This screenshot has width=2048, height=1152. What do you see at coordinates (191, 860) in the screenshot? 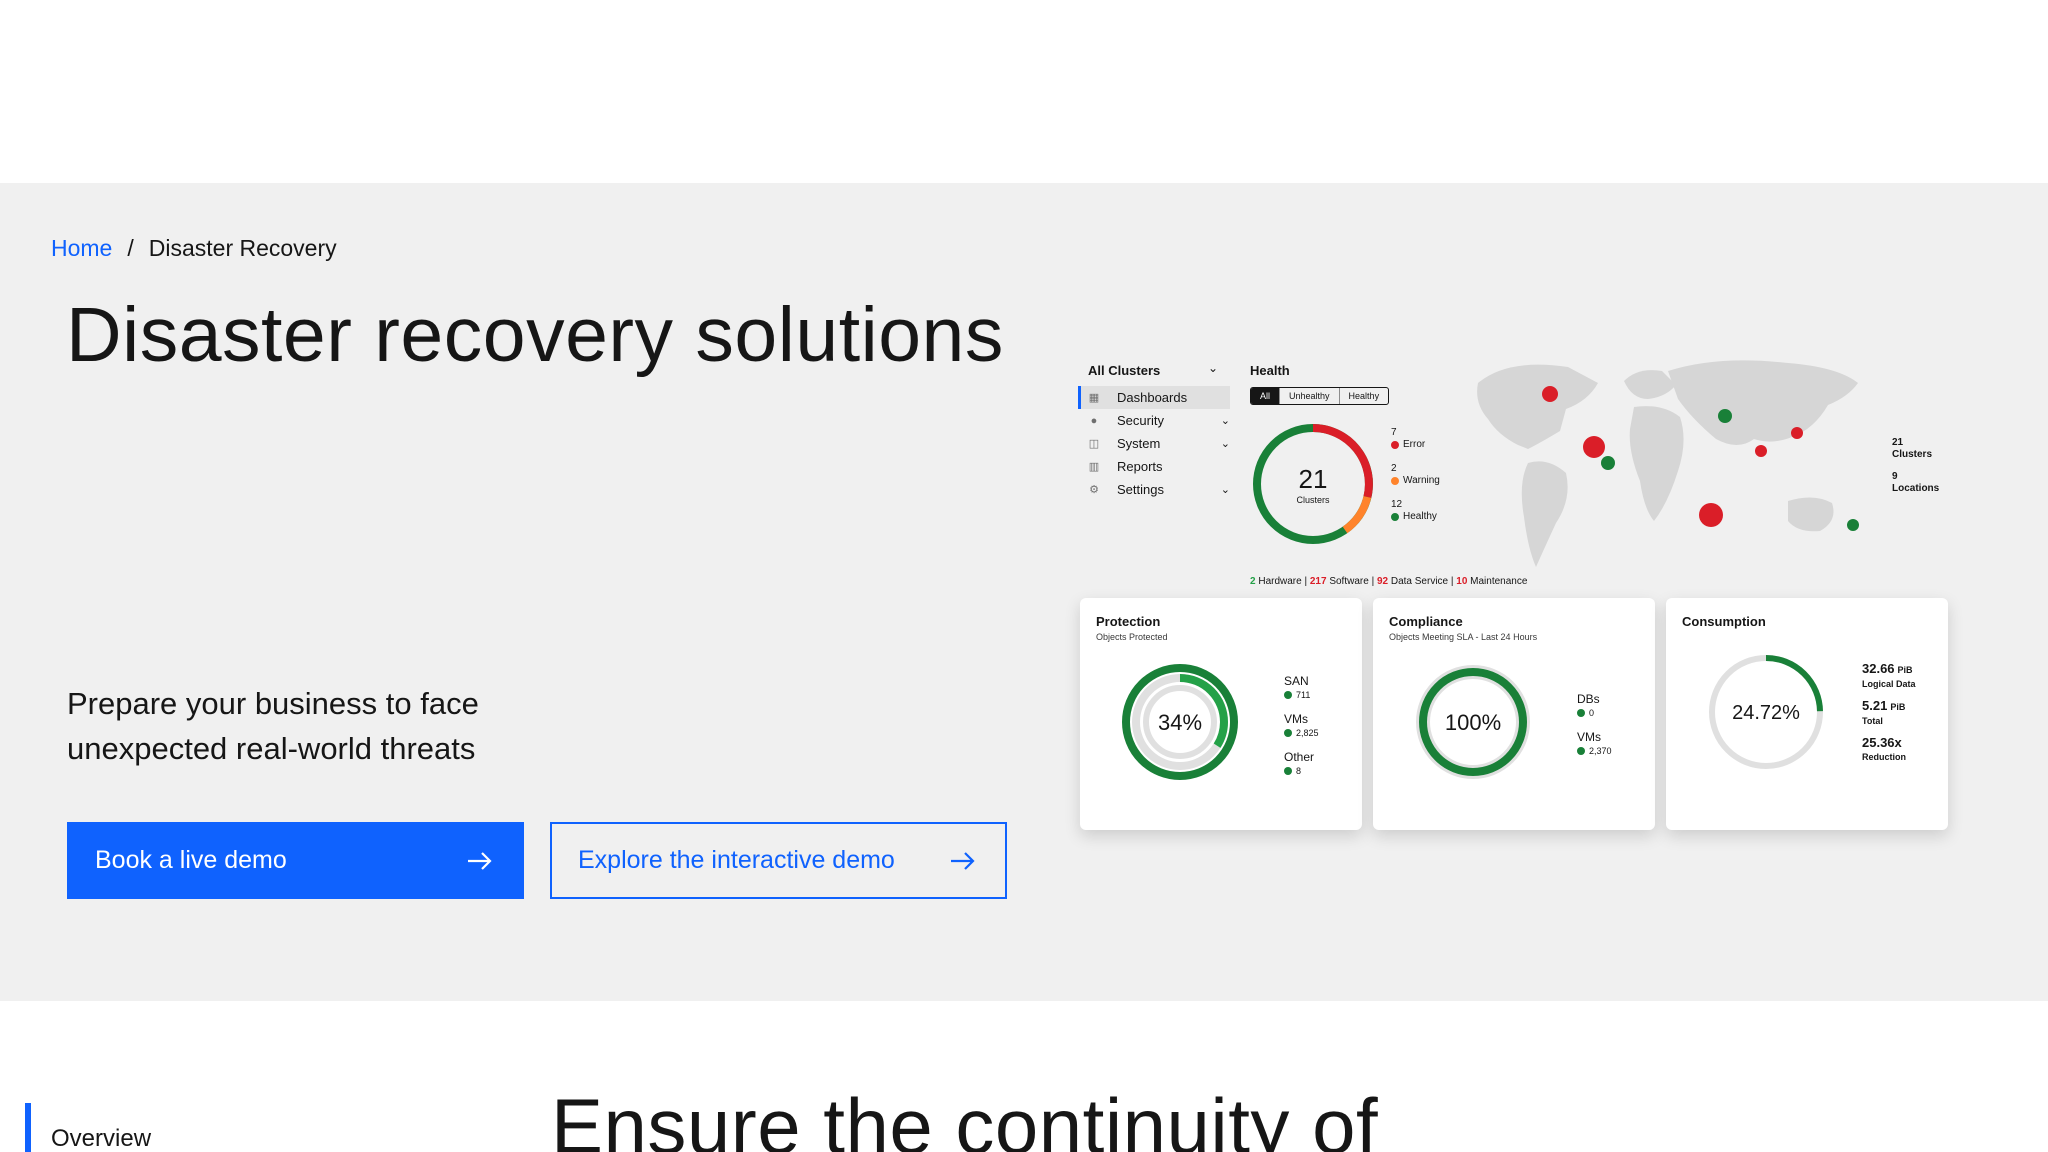
I see `book-live-demo-label: Book a live demo` at bounding box center [191, 860].